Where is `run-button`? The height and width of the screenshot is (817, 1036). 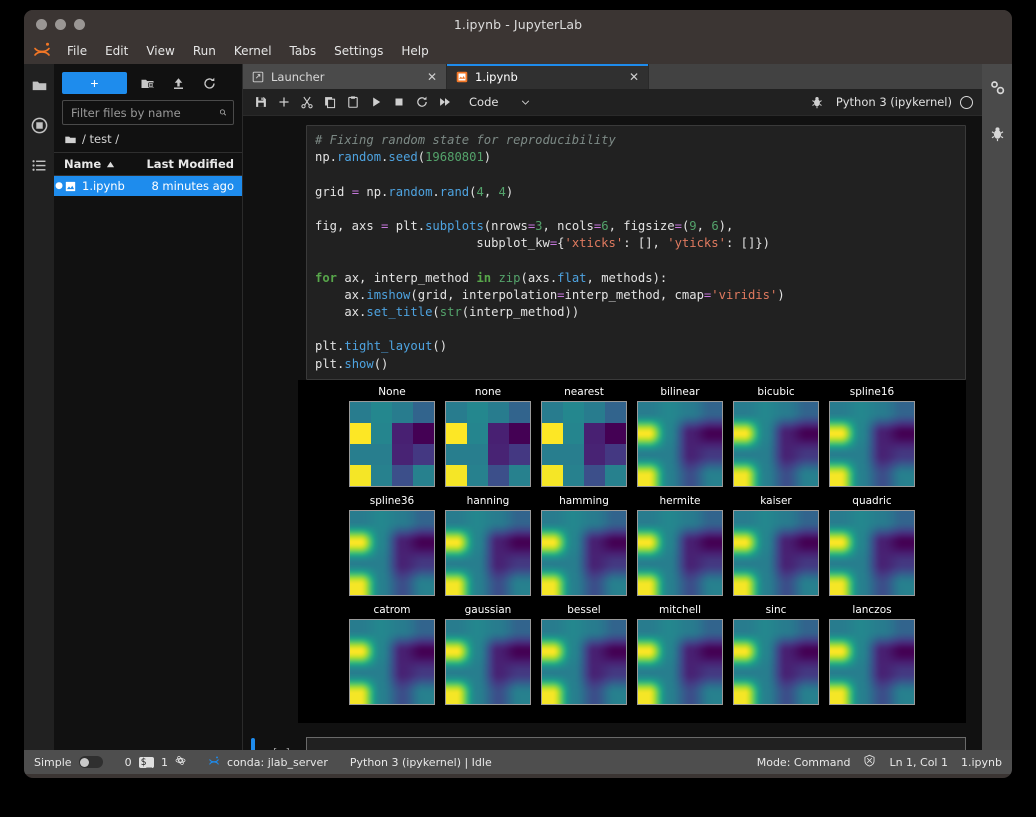 run-button is located at coordinates (376, 102).